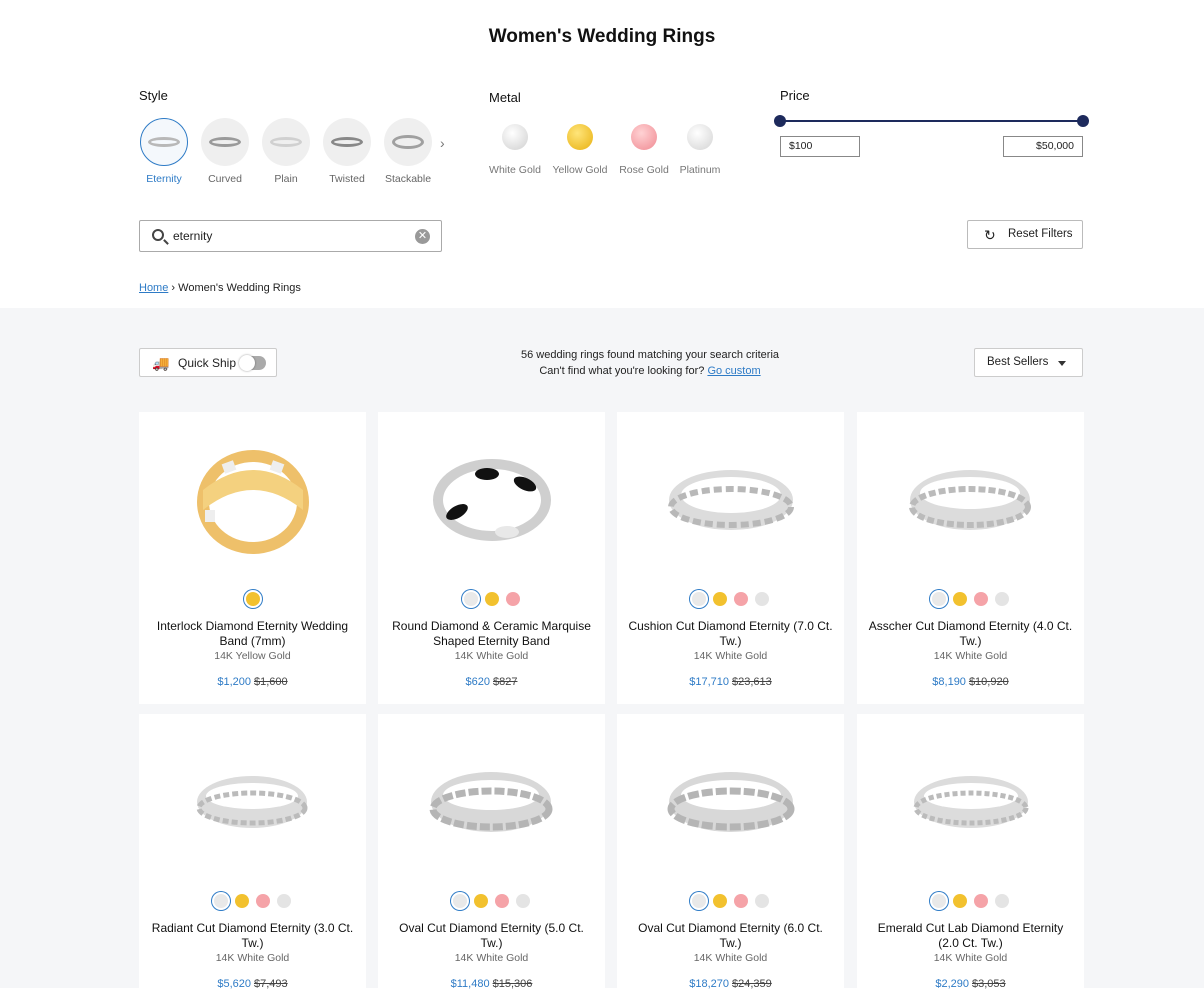  Describe the element at coordinates (505, 97) in the screenshot. I see `metal-filter-label: Metal` at that location.